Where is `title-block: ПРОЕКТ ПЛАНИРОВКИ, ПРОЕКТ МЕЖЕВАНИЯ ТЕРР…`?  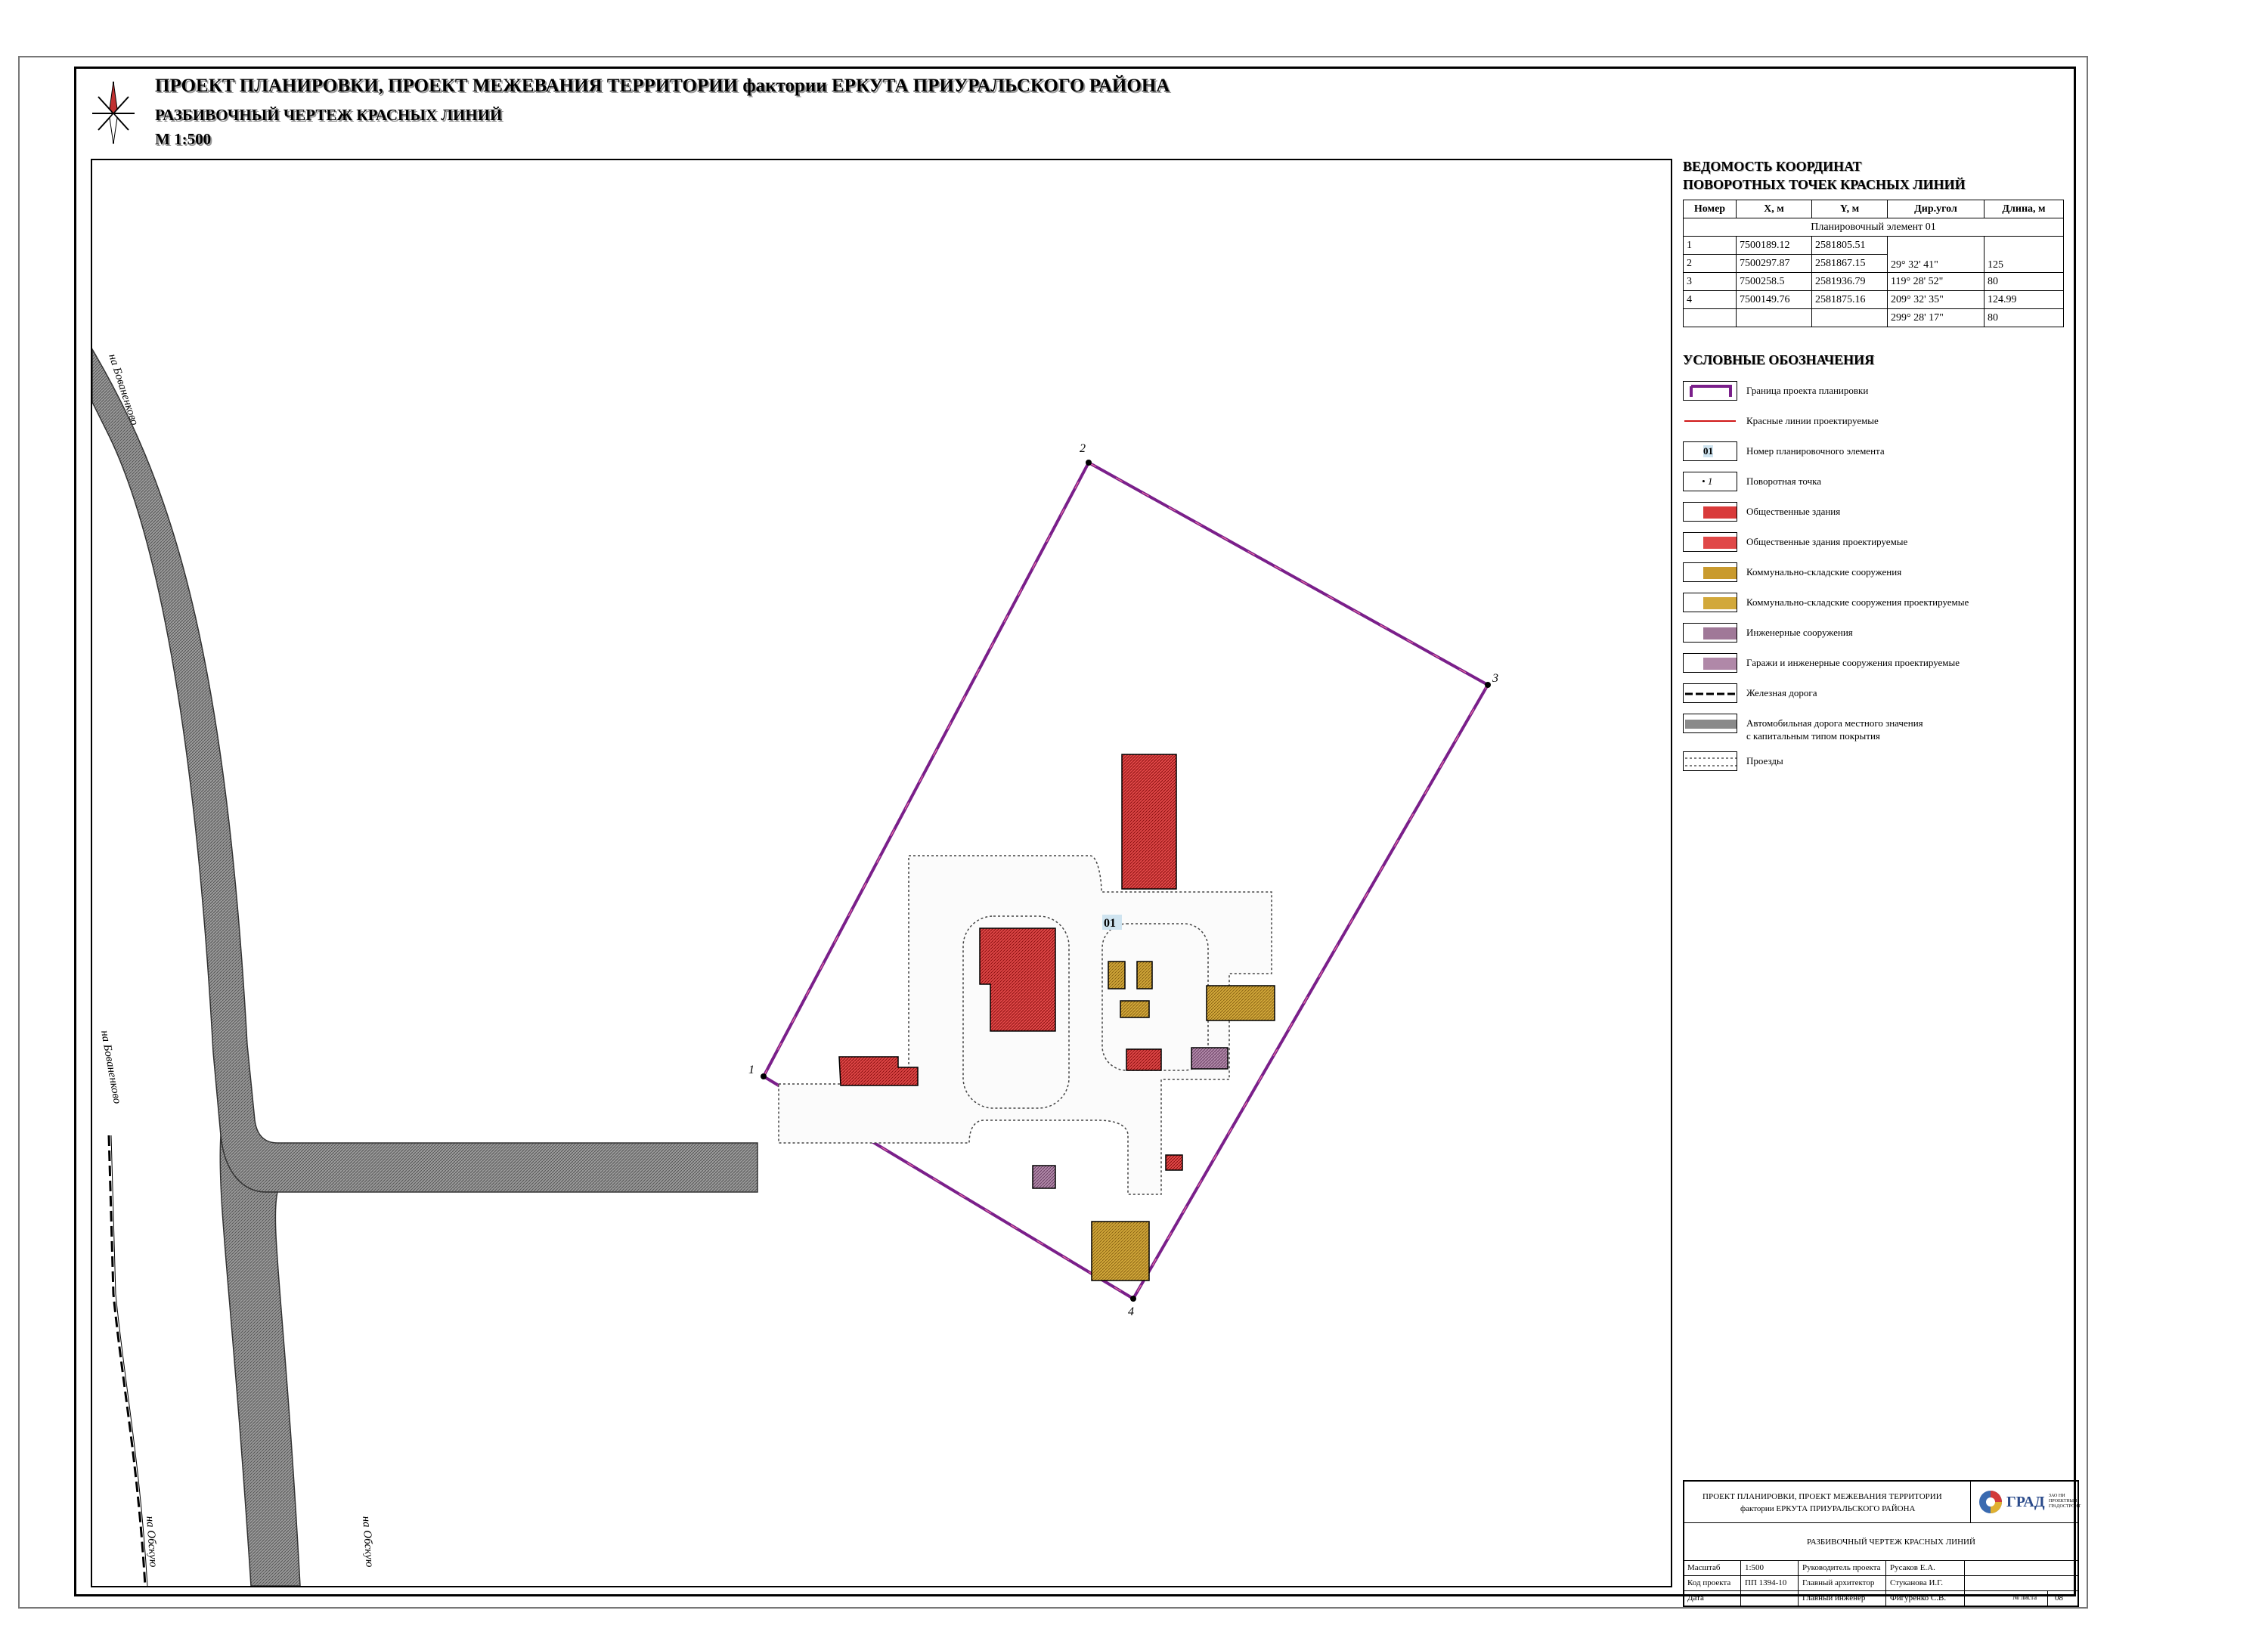
title-block: ПРОЕКТ ПЛАНИРОВКИ, ПРОЕКТ МЕЖЕВАНИЯ ТЕРР… is located at coordinates (1882, 1544).